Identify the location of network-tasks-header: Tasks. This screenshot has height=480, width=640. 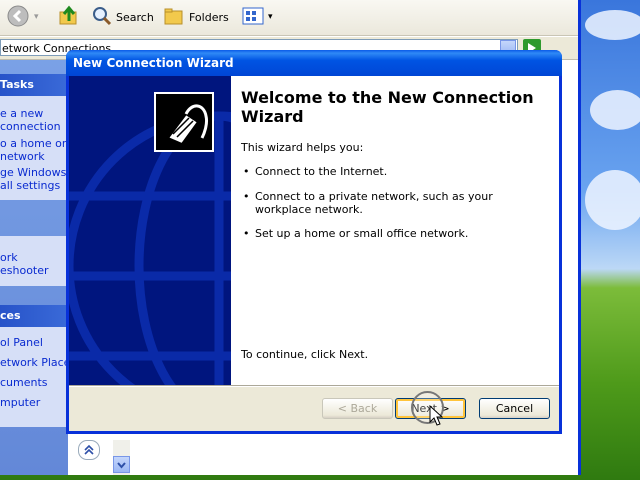
(34, 85).